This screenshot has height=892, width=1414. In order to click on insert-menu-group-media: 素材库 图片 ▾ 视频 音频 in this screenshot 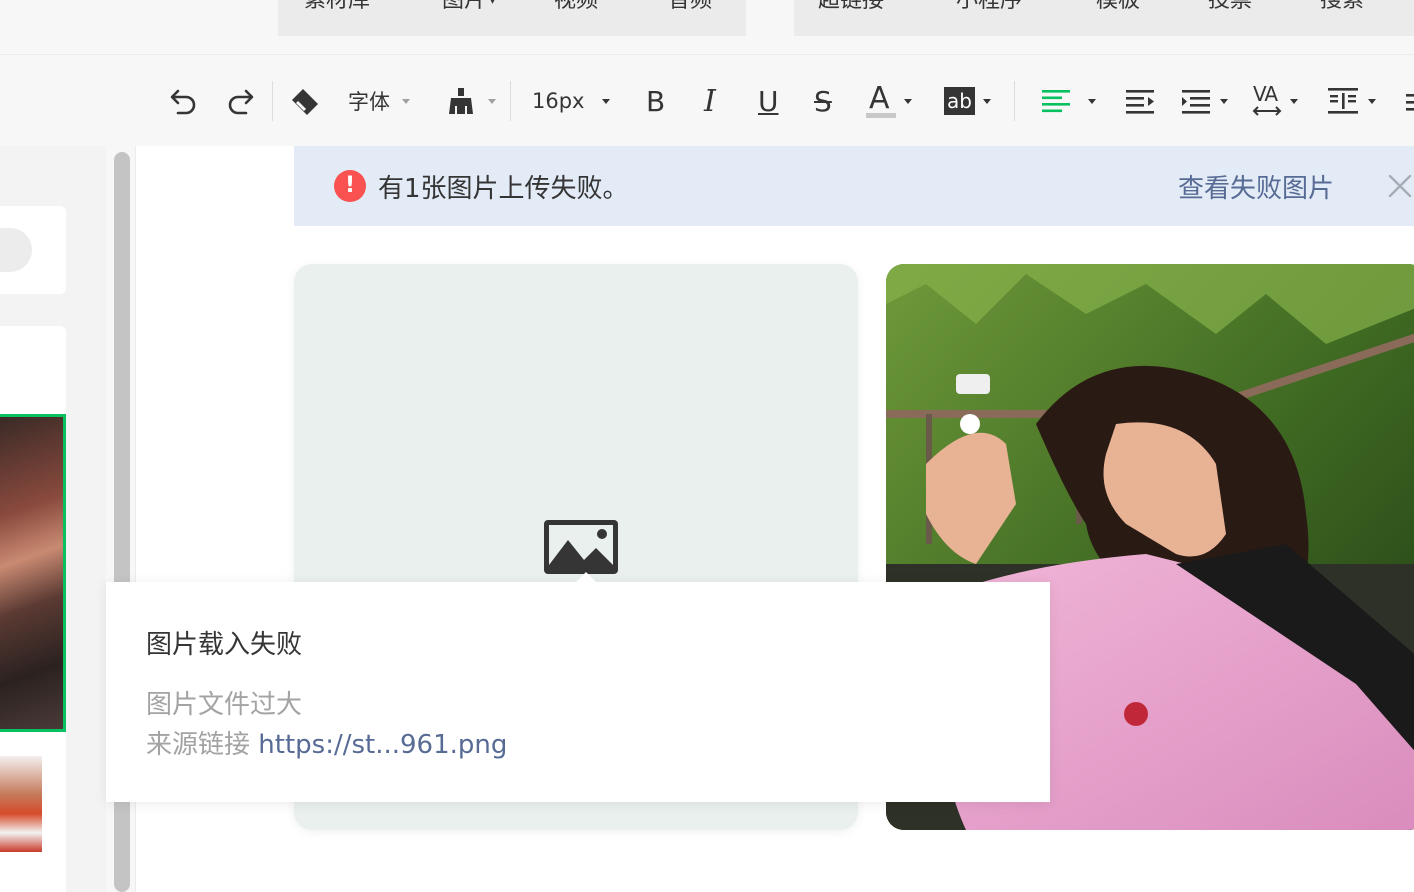, I will do `click(512, 18)`.